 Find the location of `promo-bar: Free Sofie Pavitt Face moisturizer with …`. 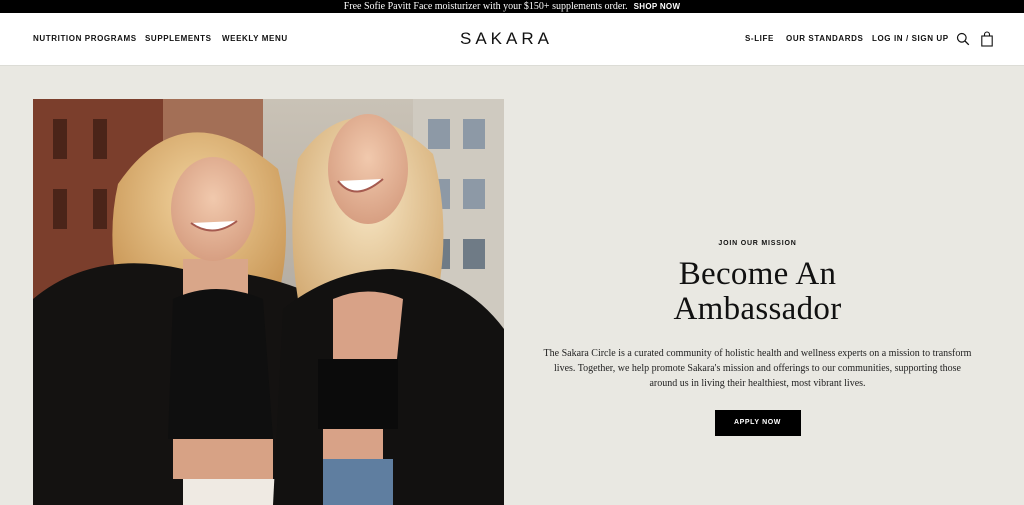

promo-bar: Free Sofie Pavitt Face moisturizer with … is located at coordinates (512, 6).